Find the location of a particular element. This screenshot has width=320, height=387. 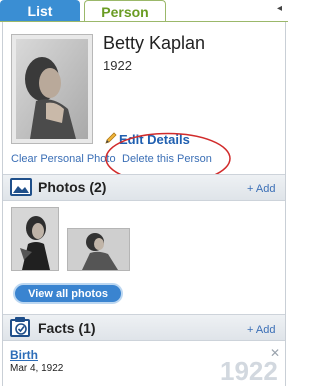

add-fact-link: + Add is located at coordinates (261, 330).